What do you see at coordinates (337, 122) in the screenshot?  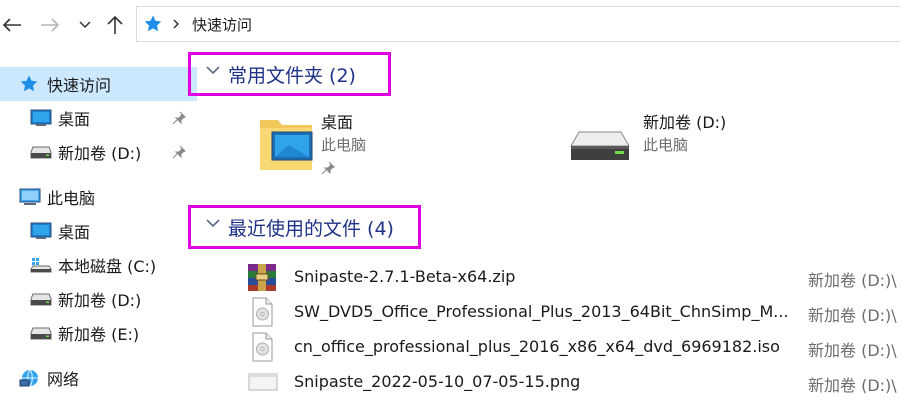 I see `tile-name: 桌面` at bounding box center [337, 122].